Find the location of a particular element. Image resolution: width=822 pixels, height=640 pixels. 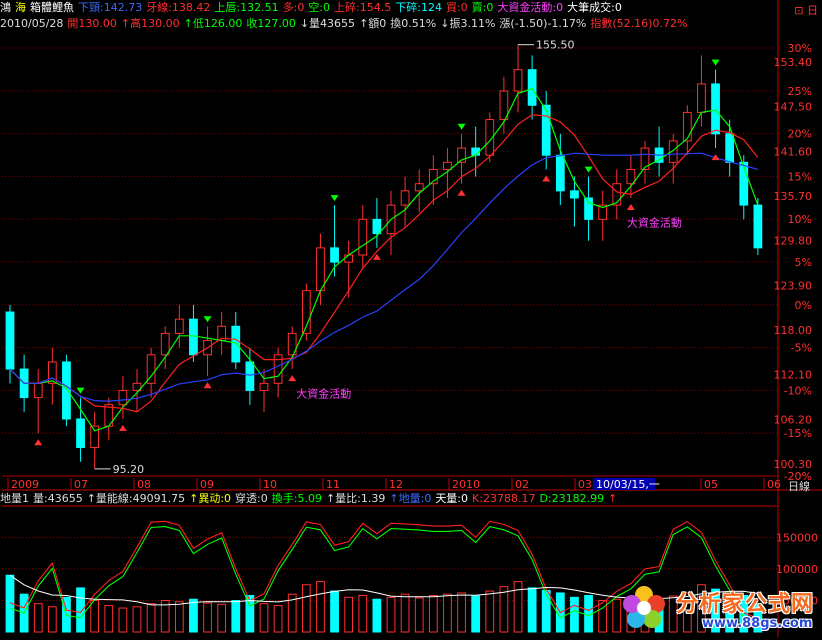

time-label: 03 is located at coordinates (585, 484).